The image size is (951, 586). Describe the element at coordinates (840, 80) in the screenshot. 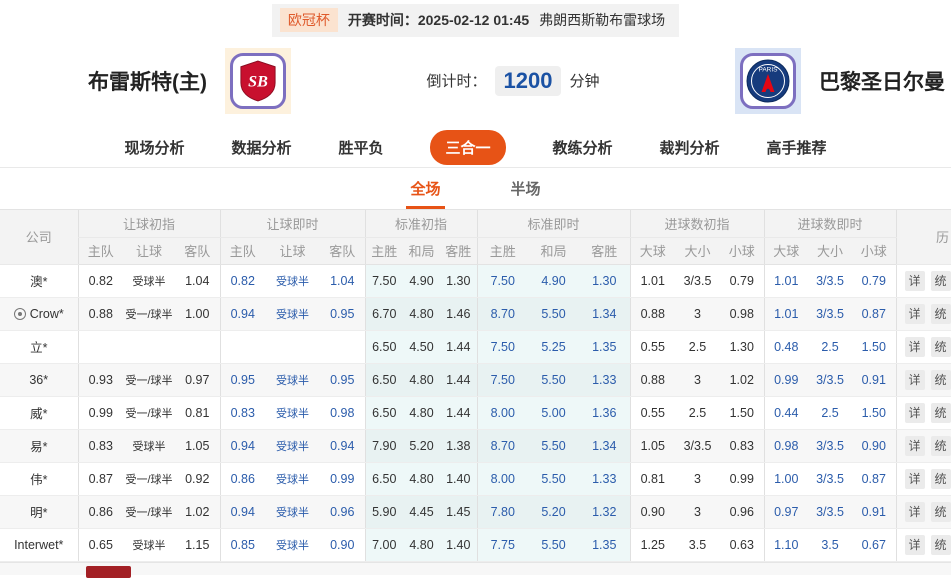

I see `away-team: PARIS 巴黎圣日尔曼` at that location.